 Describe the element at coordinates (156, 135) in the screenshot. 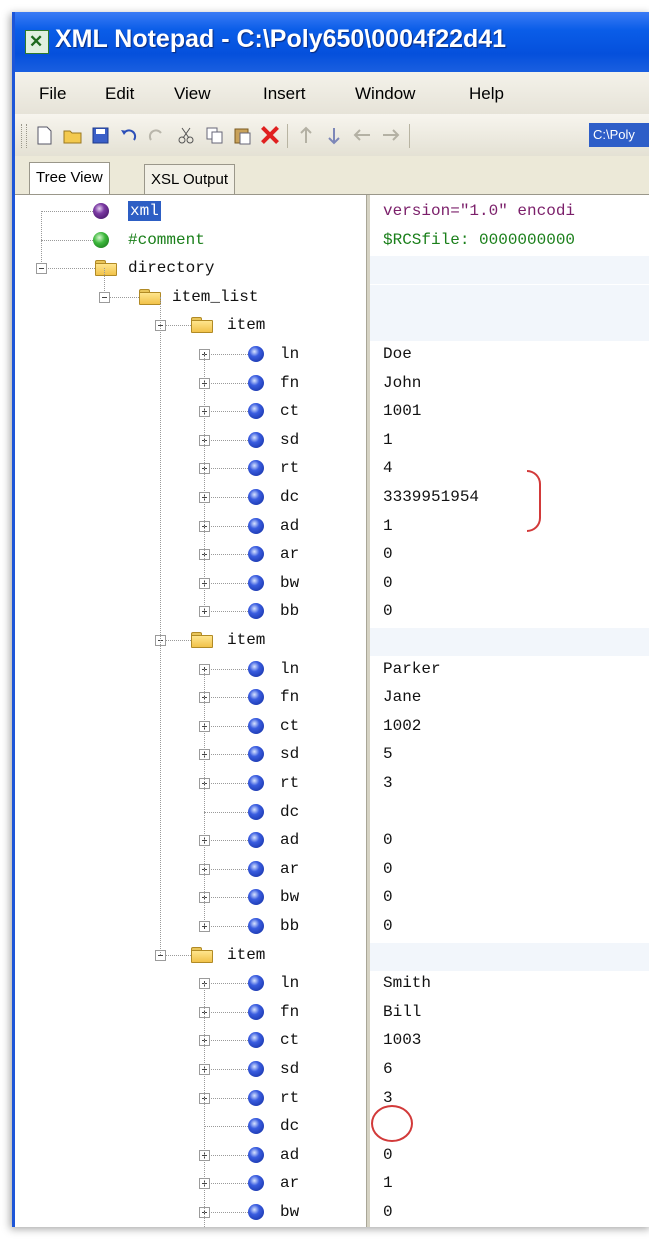

I see `redo-icon` at that location.